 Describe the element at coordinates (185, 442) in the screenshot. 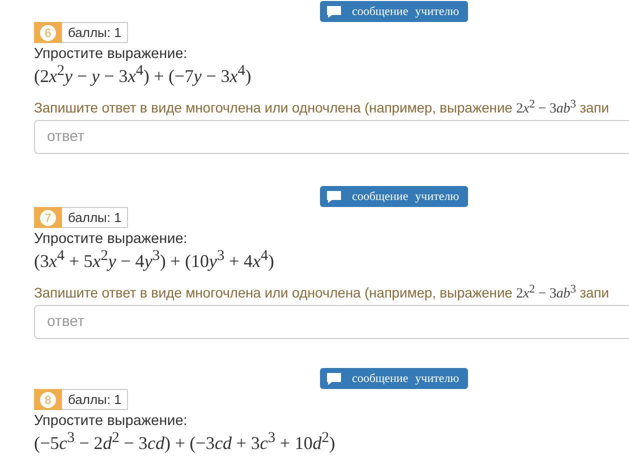

I see `math-expression: (−5c$^{3}$ − 2d$^{2}$ − 3cd) + (−3cd + 3c$^{3}$ + 10d$^{2}$)` at that location.